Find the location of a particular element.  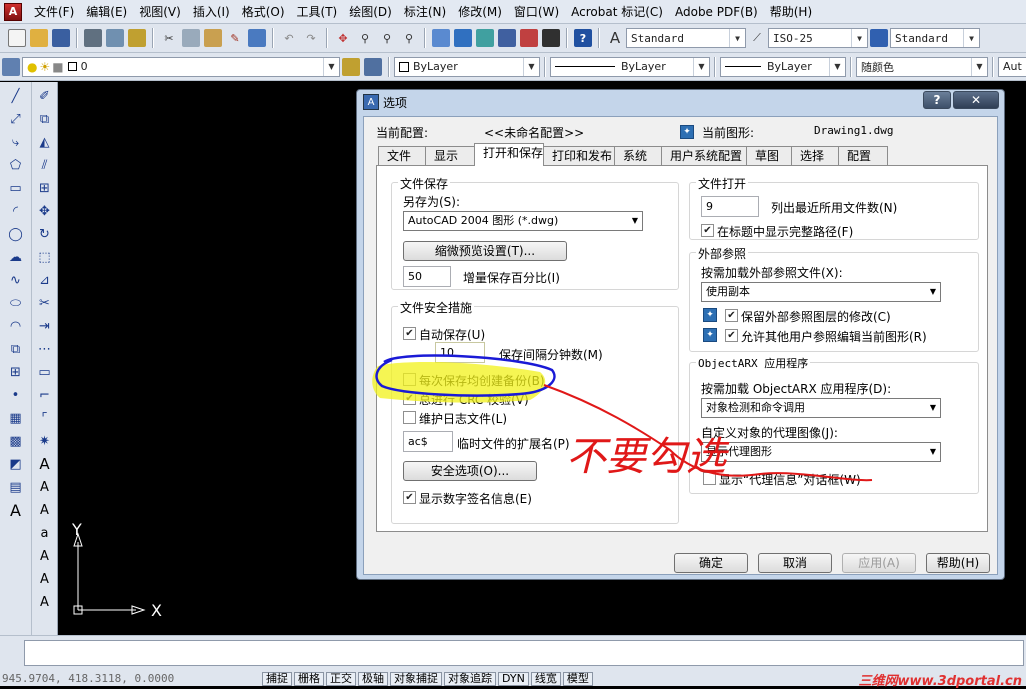

tab-selection: 选择 is located at coordinates (815, 155).